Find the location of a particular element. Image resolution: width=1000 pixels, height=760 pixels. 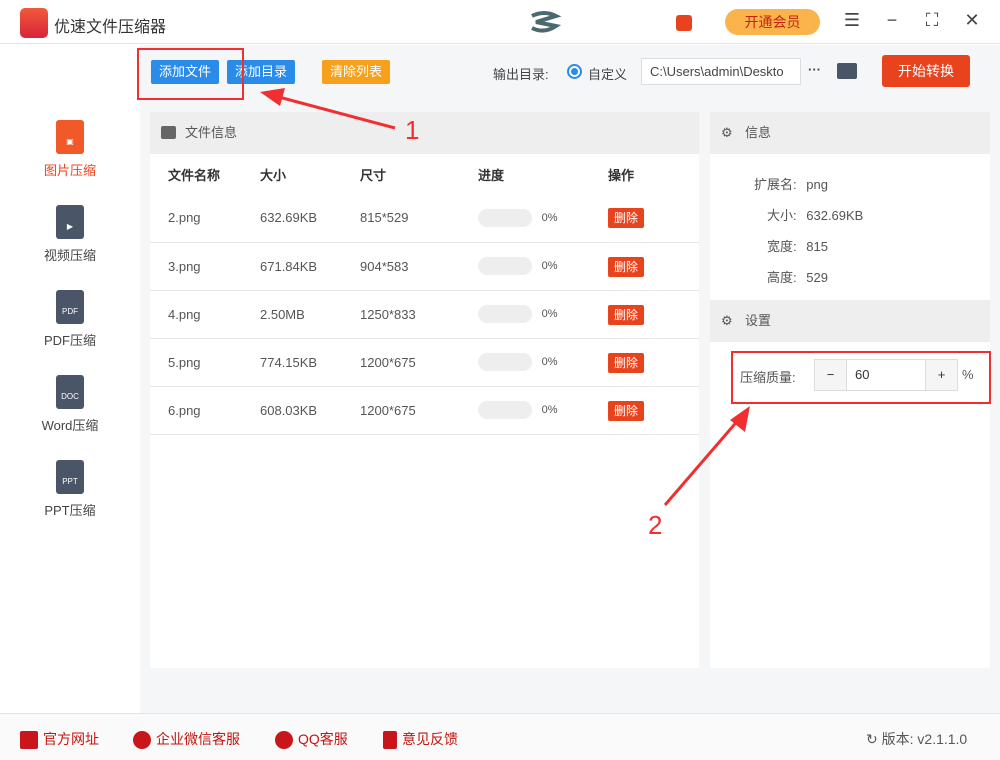

feedback-link: 意见反馈 is located at coordinates (420, 739).